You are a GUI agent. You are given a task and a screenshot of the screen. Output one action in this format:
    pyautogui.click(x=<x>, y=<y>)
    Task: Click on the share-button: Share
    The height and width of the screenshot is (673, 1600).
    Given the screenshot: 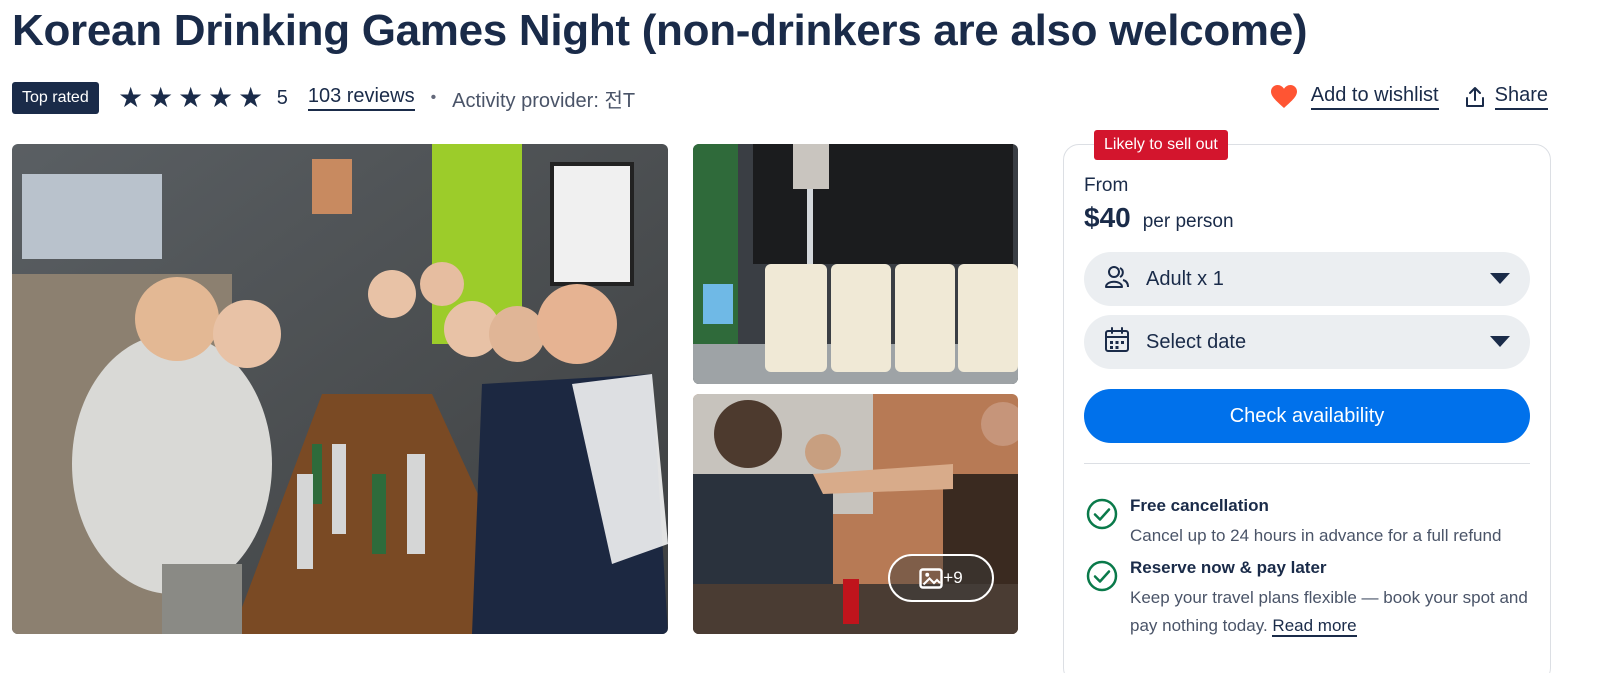 What is the action you would take?
    pyautogui.click(x=1506, y=97)
    